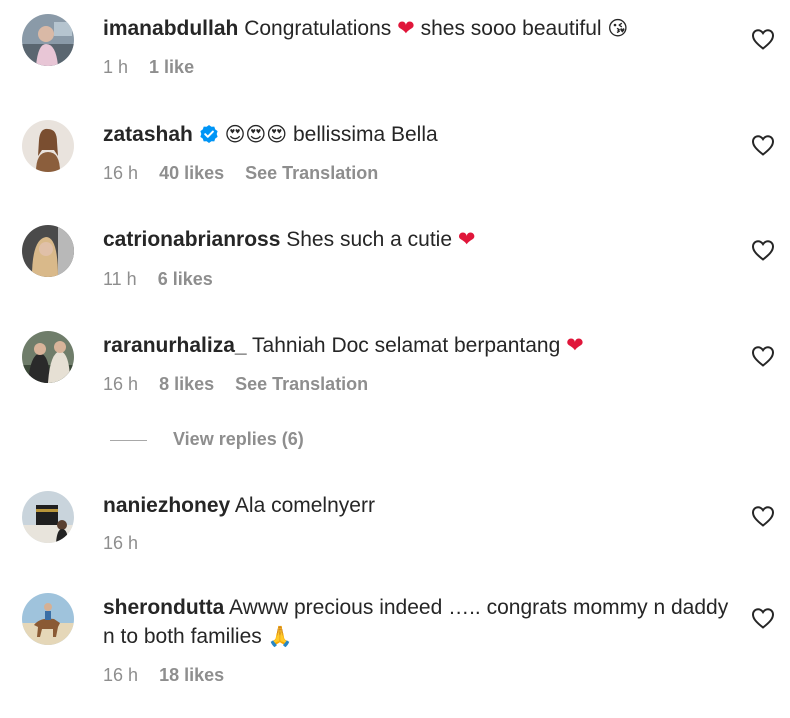 The height and width of the screenshot is (718, 790). What do you see at coordinates (191, 173) in the screenshot?
I see `comment-likes: 40 likes` at bounding box center [191, 173].